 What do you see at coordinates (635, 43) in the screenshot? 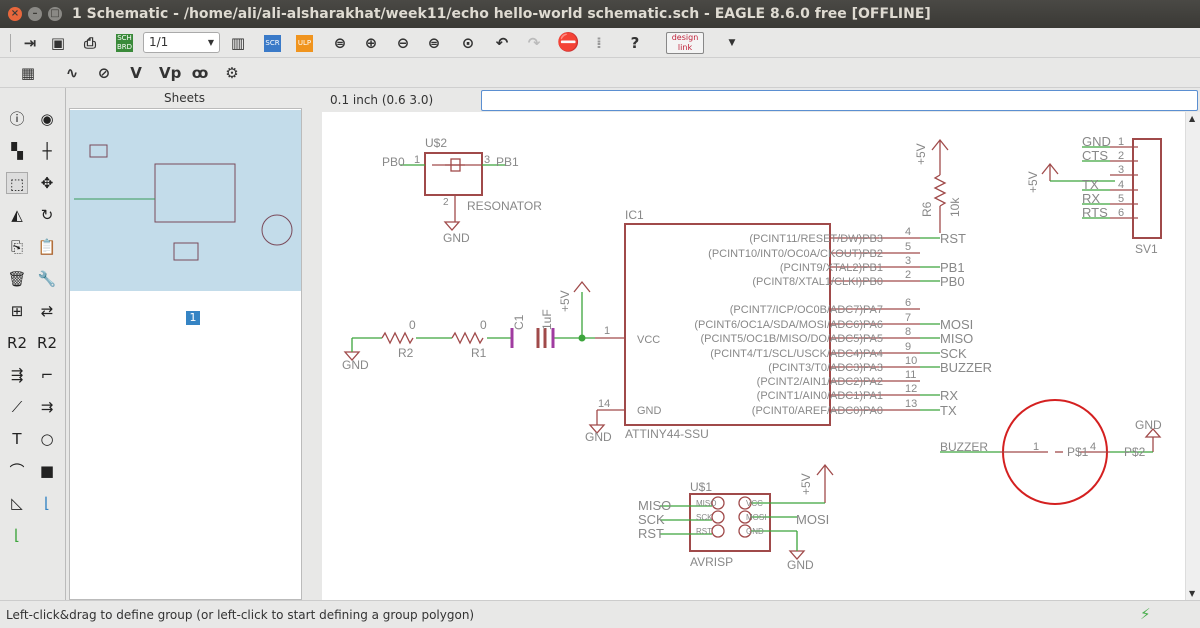
I see `help-icon: ?` at bounding box center [635, 43].